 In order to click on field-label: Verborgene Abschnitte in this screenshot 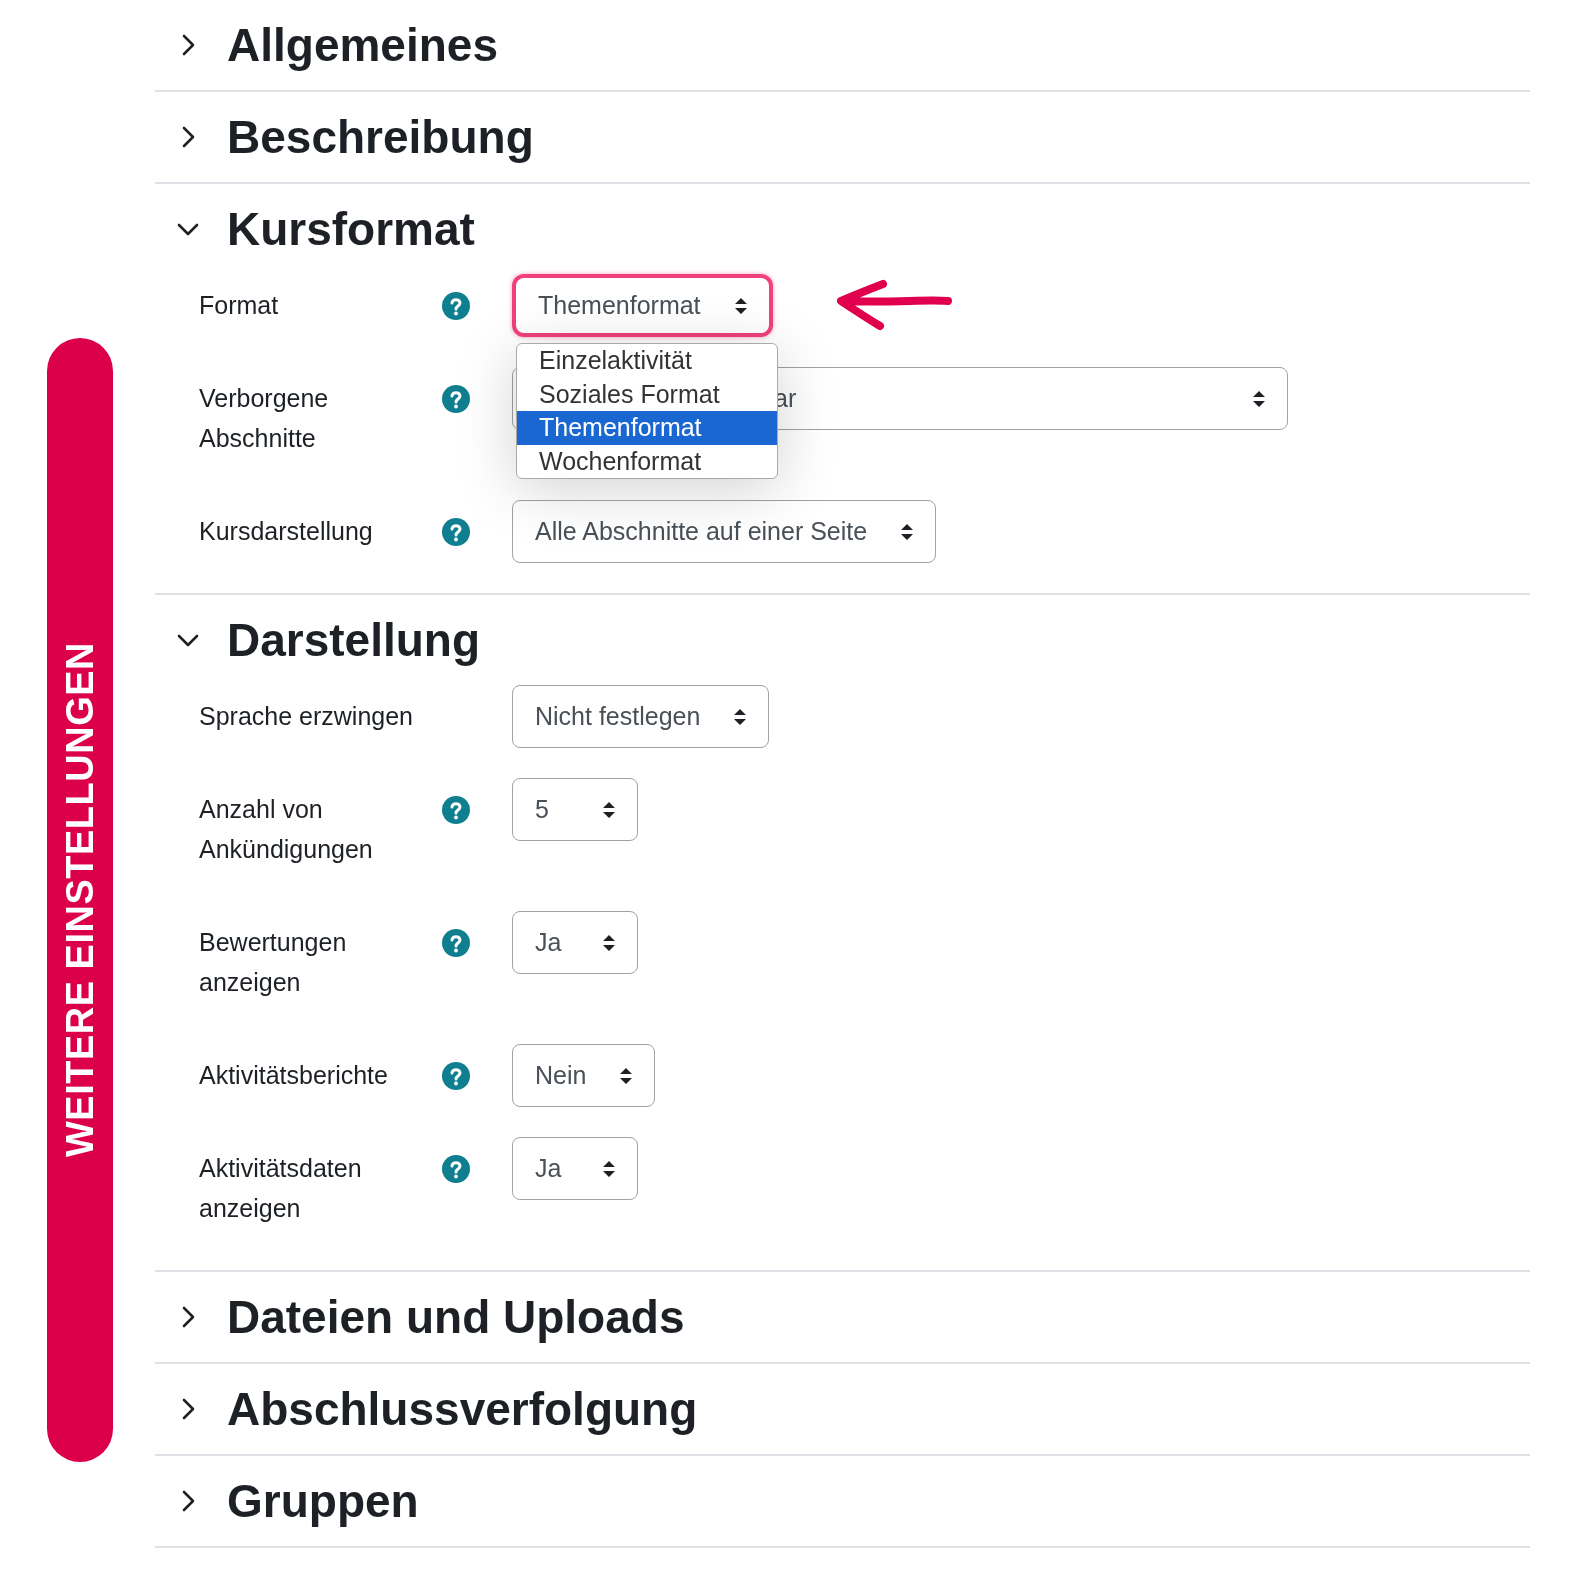, I will do `click(264, 418)`.